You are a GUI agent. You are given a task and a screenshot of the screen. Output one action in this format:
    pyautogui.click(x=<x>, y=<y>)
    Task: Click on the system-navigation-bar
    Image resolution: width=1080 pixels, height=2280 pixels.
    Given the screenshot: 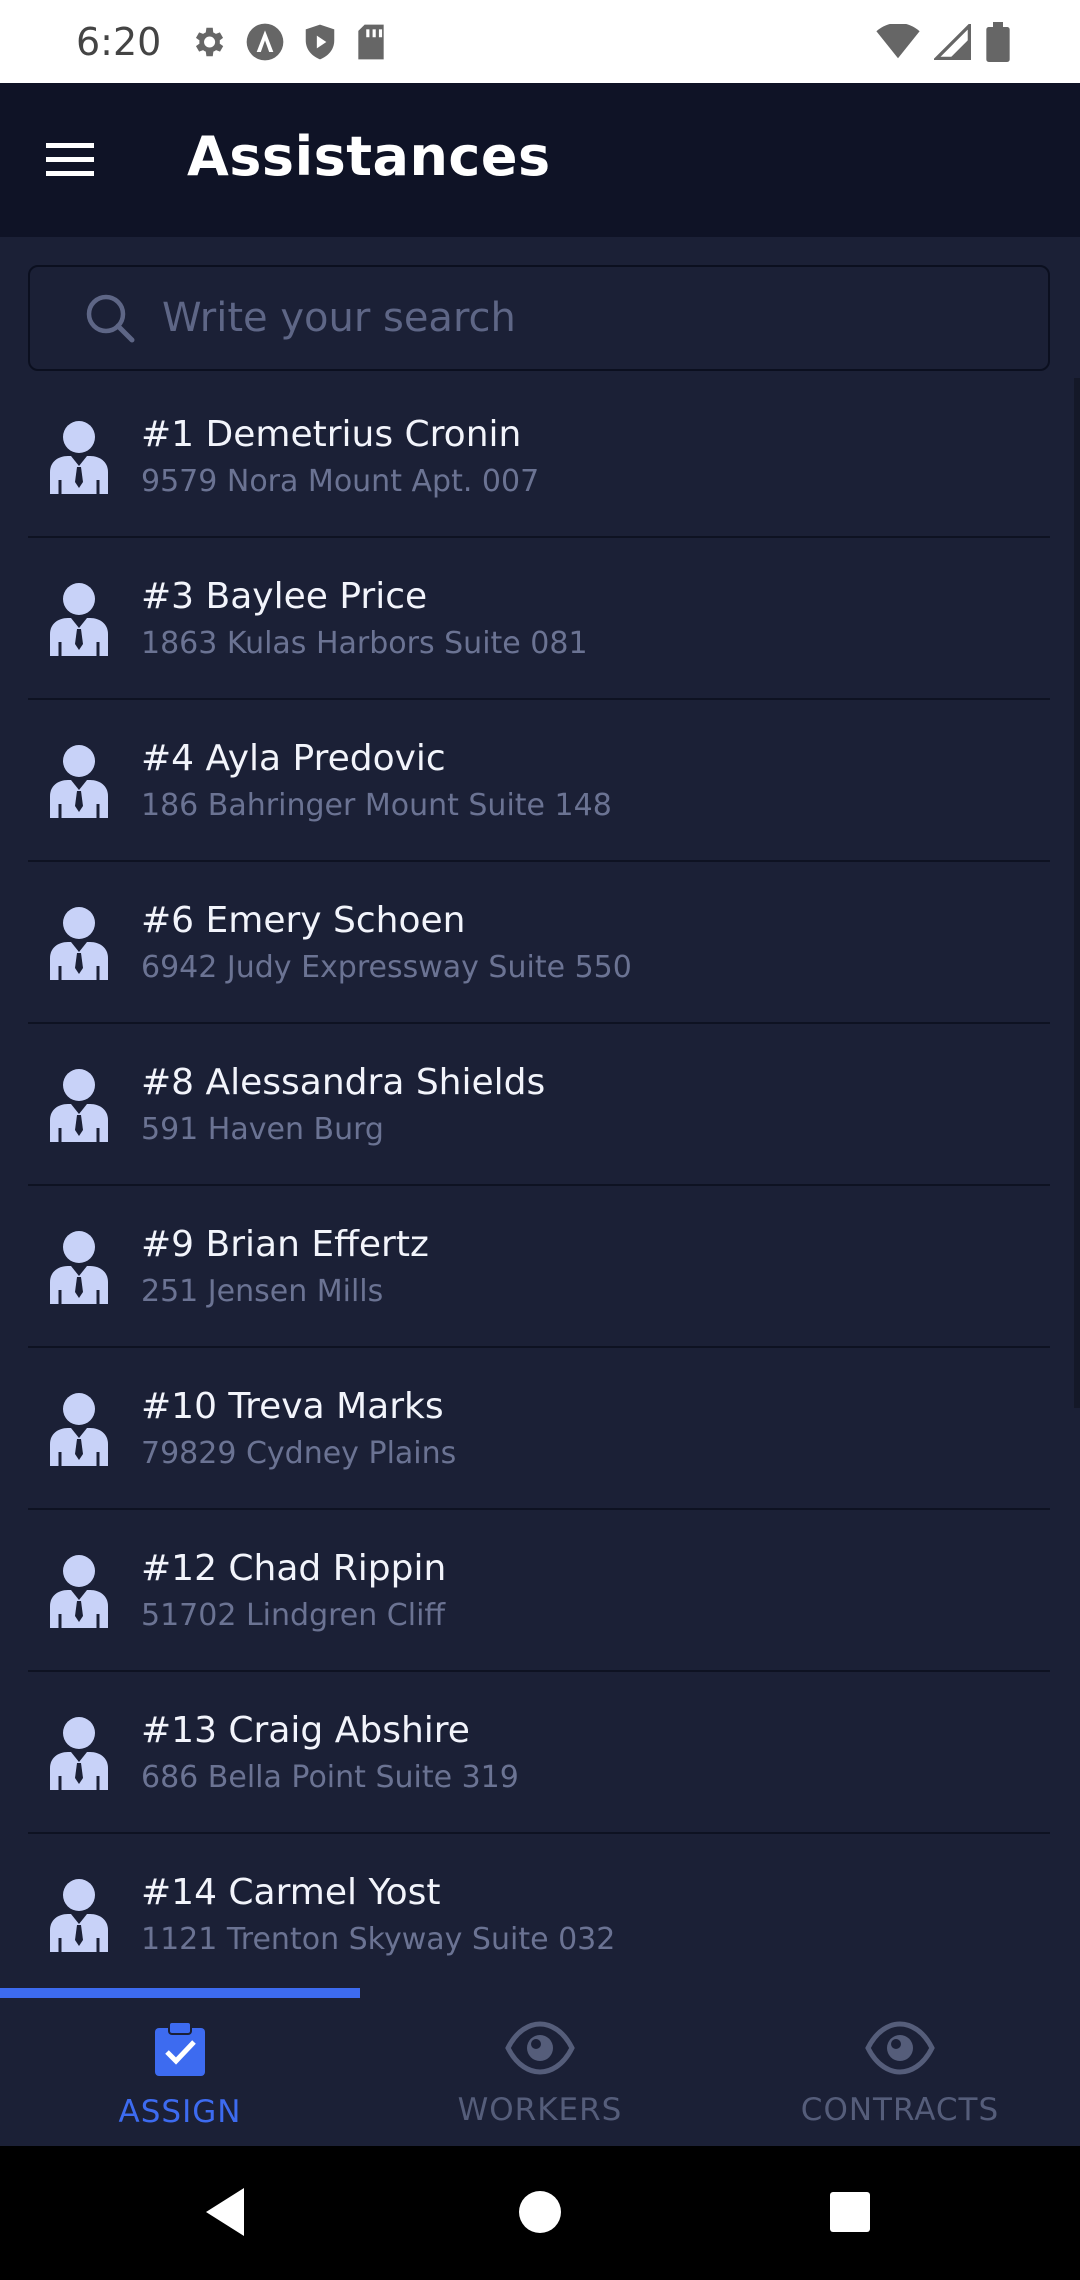 What is the action you would take?
    pyautogui.click(x=540, y=2213)
    